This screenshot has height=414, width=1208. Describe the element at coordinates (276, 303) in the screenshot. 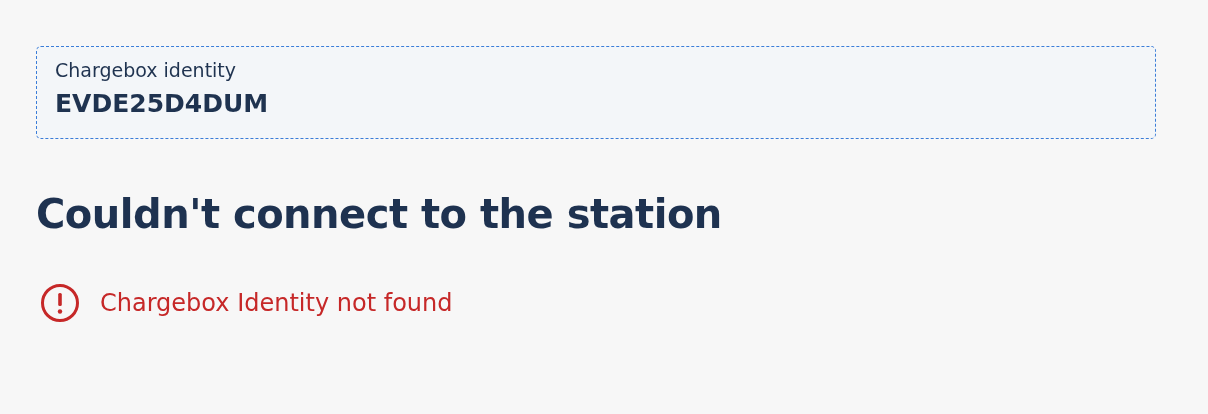

I see `error-message: Chargebox Identity not found` at that location.